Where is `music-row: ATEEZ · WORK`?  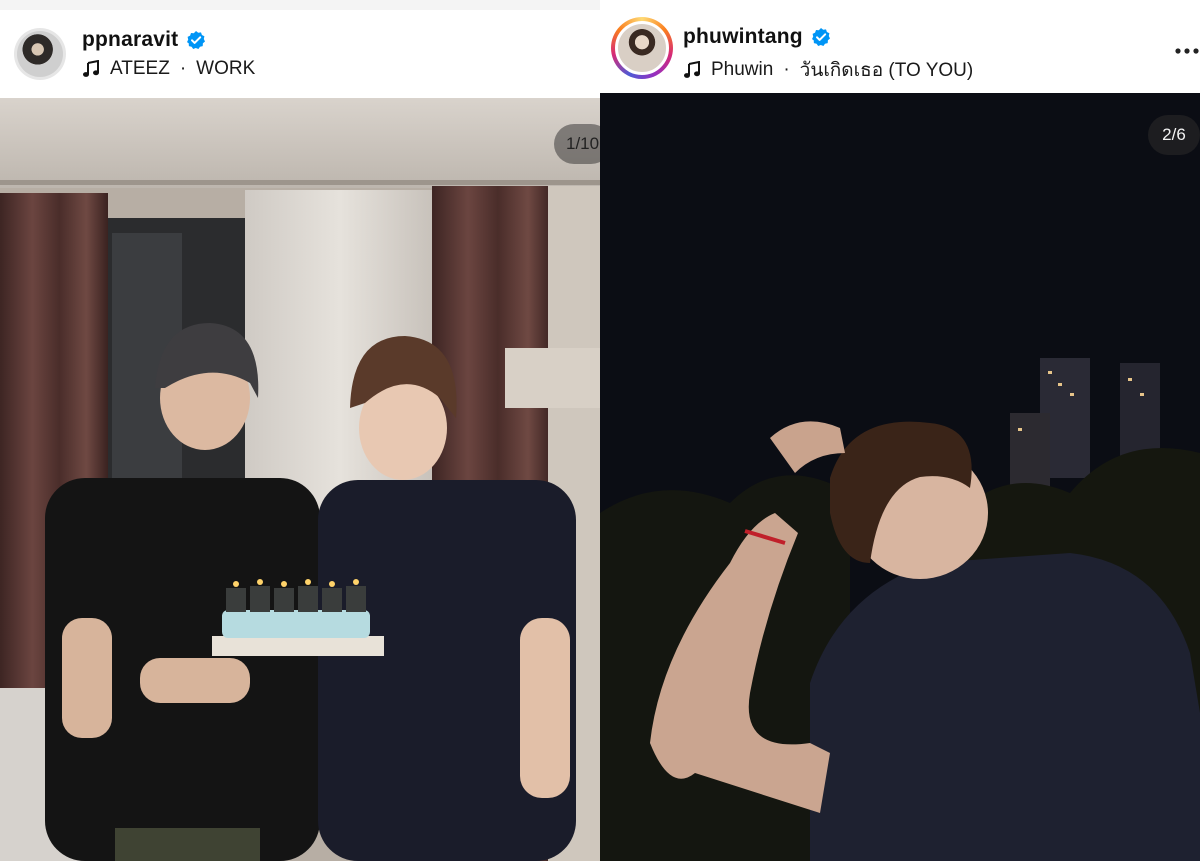
music-row: ATEEZ · WORK is located at coordinates (168, 69).